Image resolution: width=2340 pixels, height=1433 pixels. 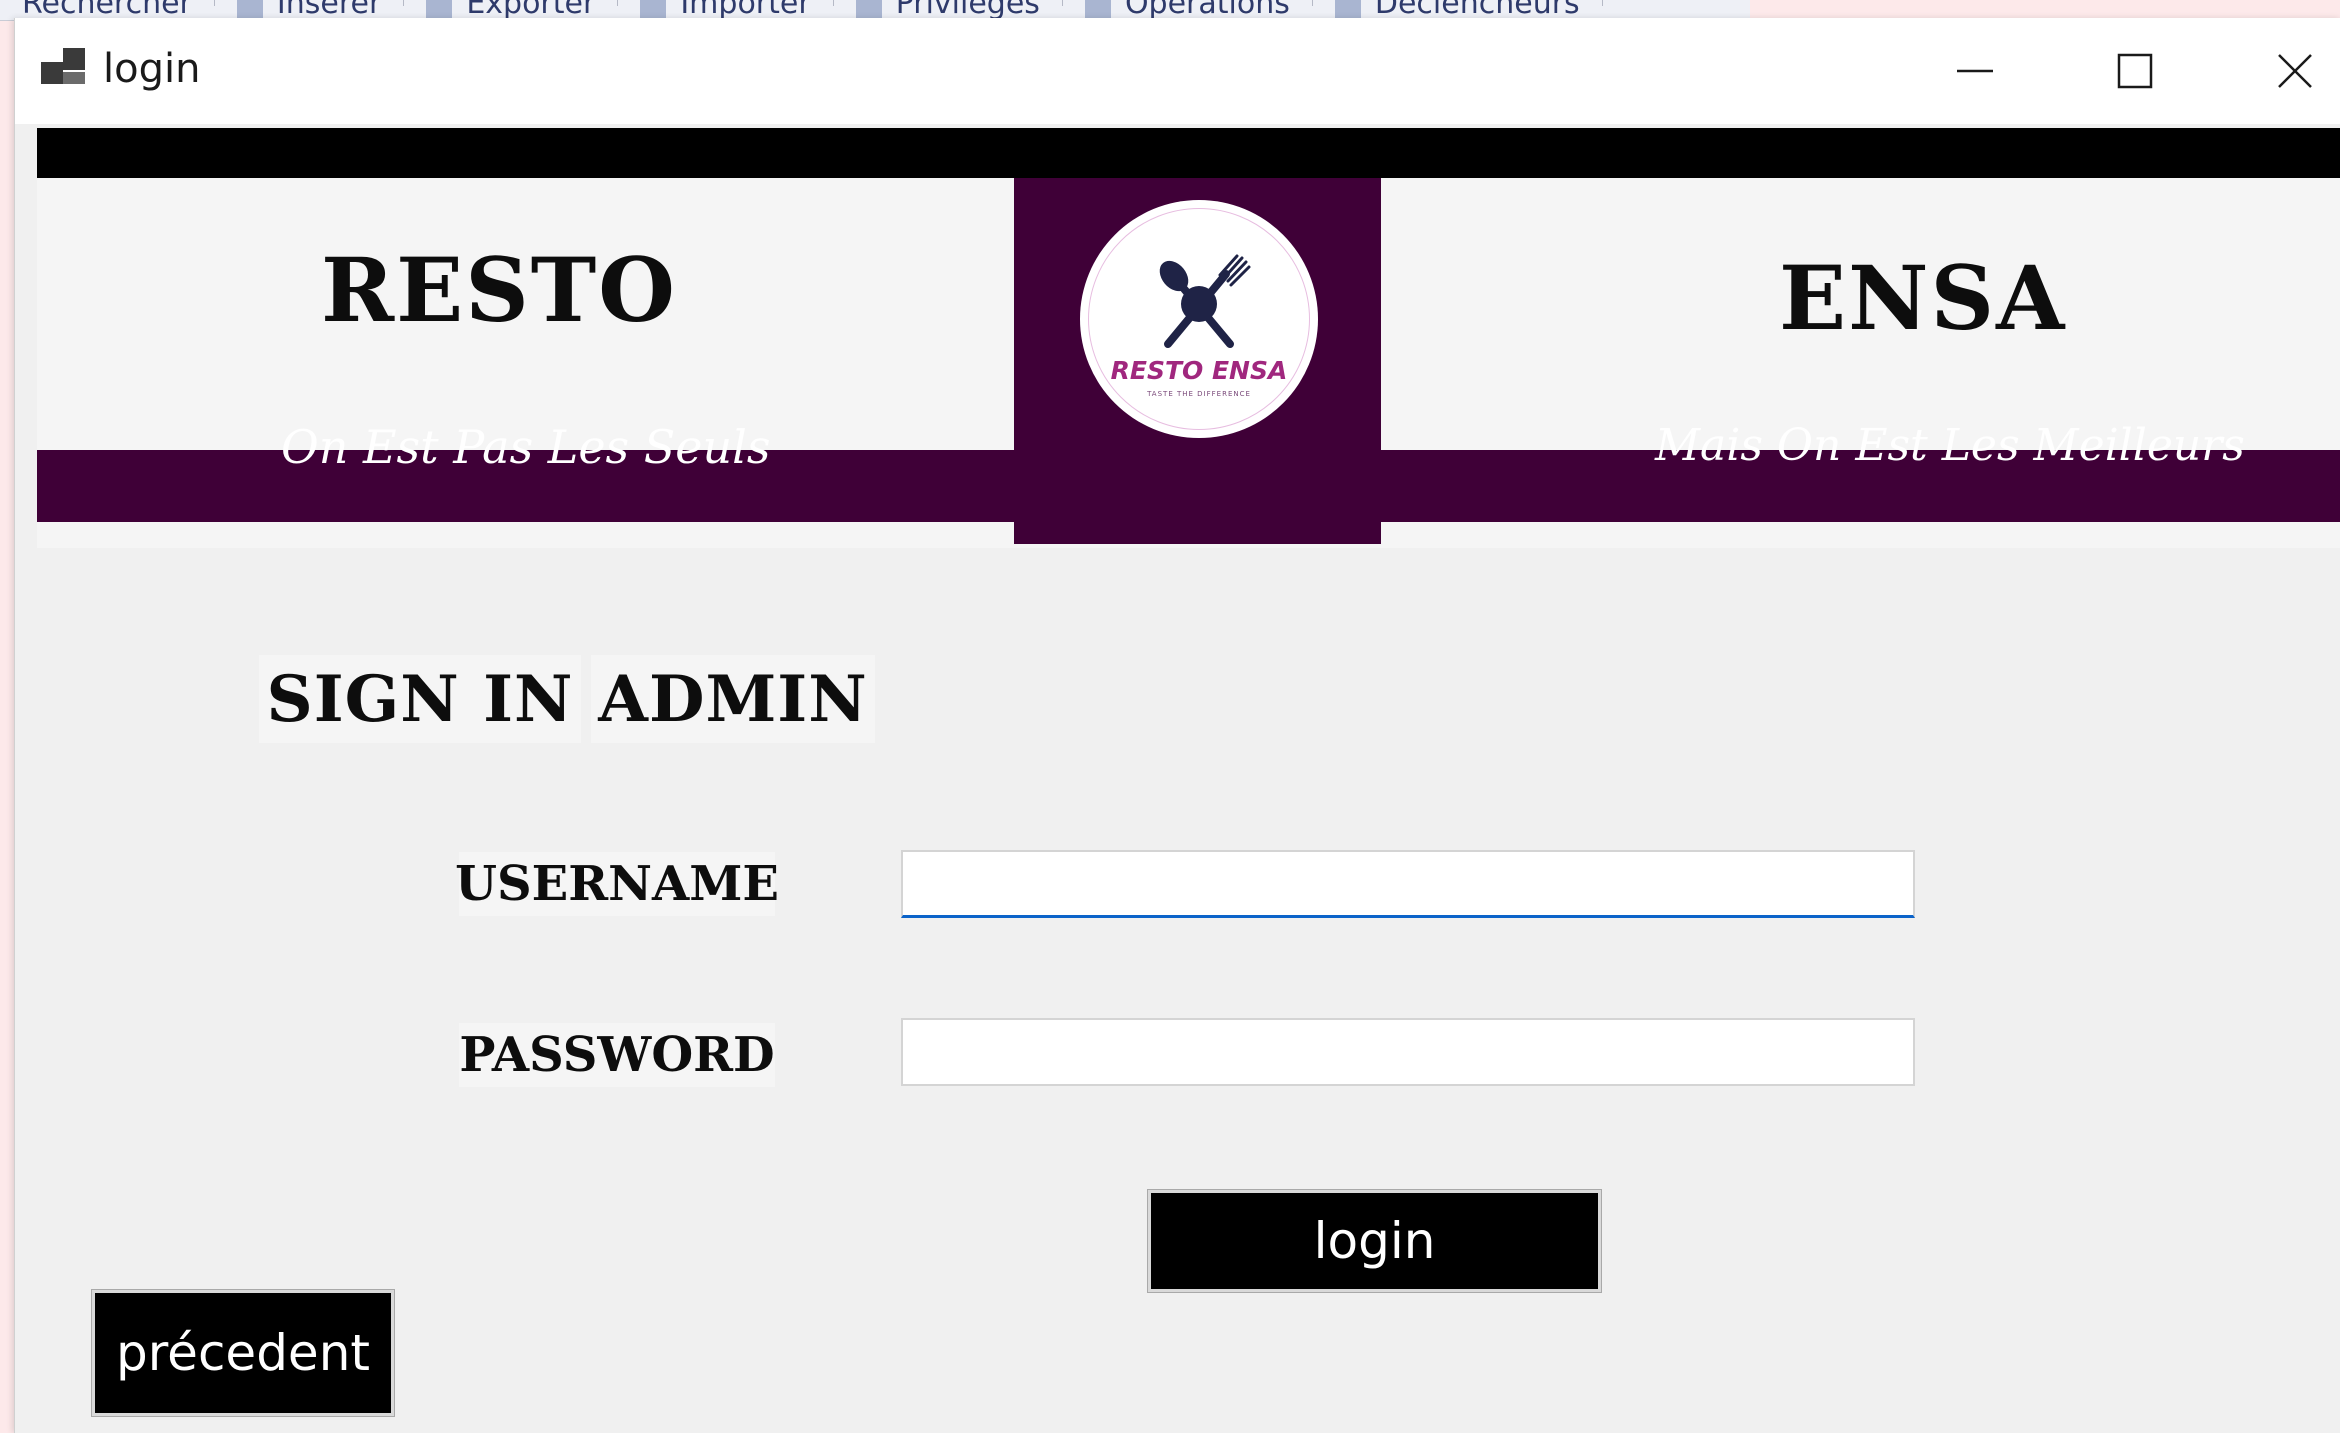 I want to click on minimize-button, so click(x=1975, y=71).